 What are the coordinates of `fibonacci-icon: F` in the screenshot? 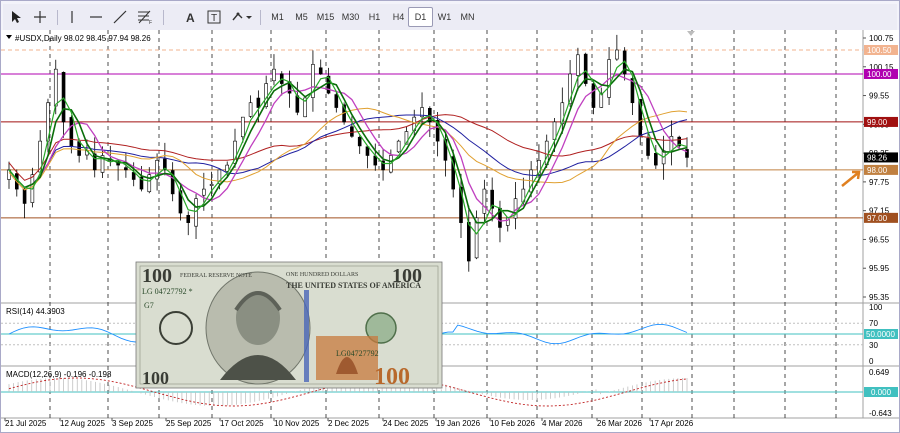 It's located at (145, 17).